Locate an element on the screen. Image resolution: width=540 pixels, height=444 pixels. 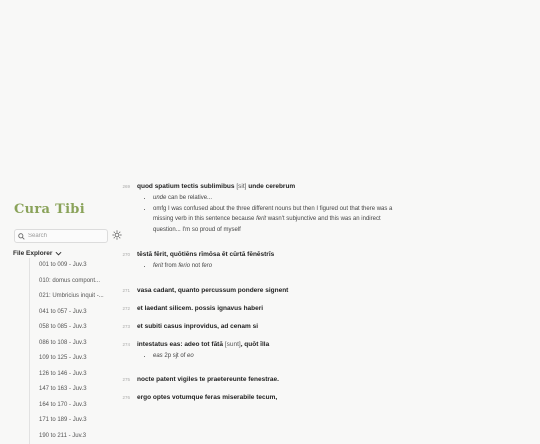
chevron-down-icon is located at coordinates (58, 253).